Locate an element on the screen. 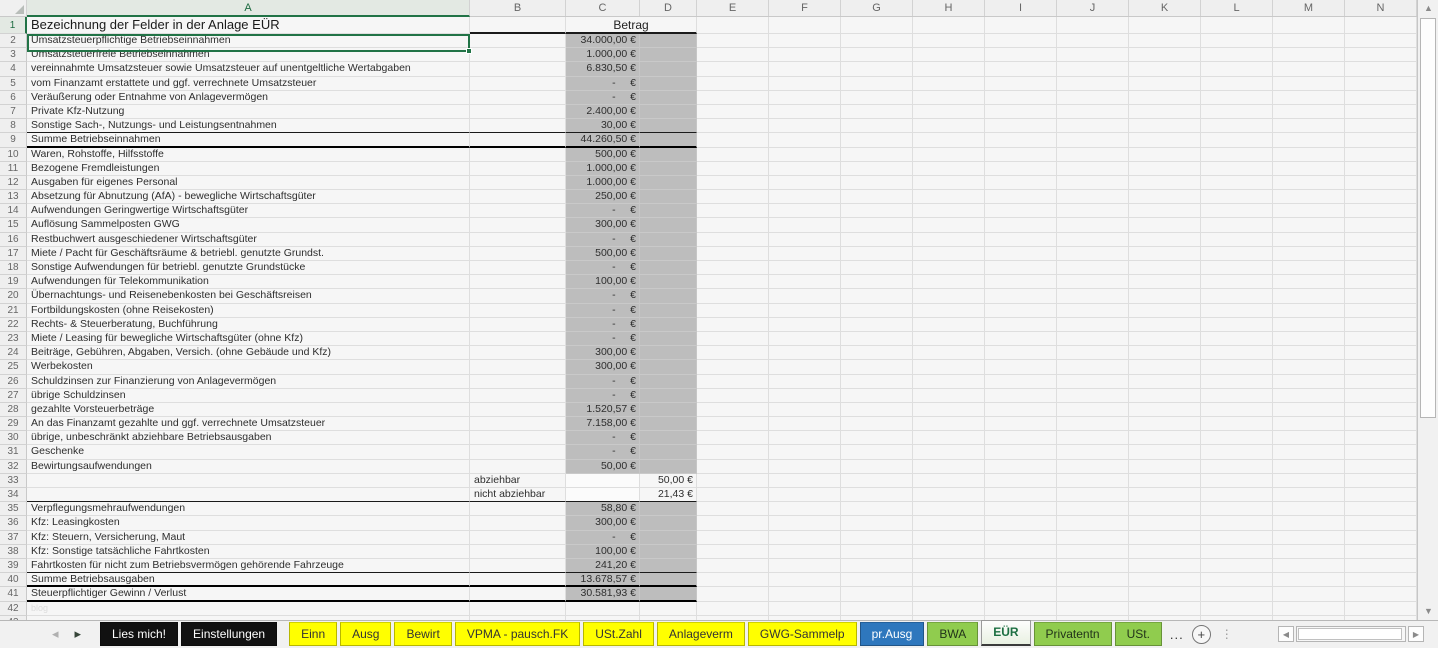 The image size is (1438, 648). label-cell: Aufwendungen für Telekommunikation is located at coordinates (248, 282).